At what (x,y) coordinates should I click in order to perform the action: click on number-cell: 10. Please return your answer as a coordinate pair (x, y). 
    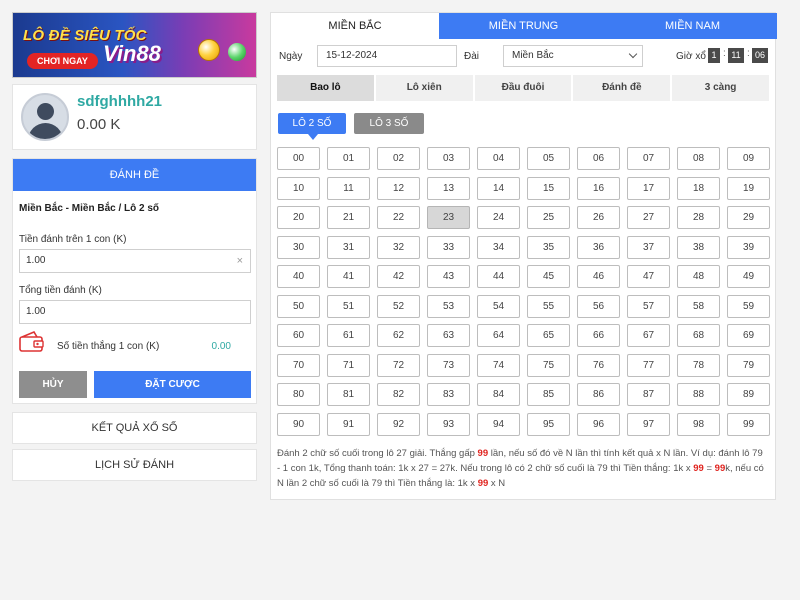
    Looking at the image, I should click on (298, 188).